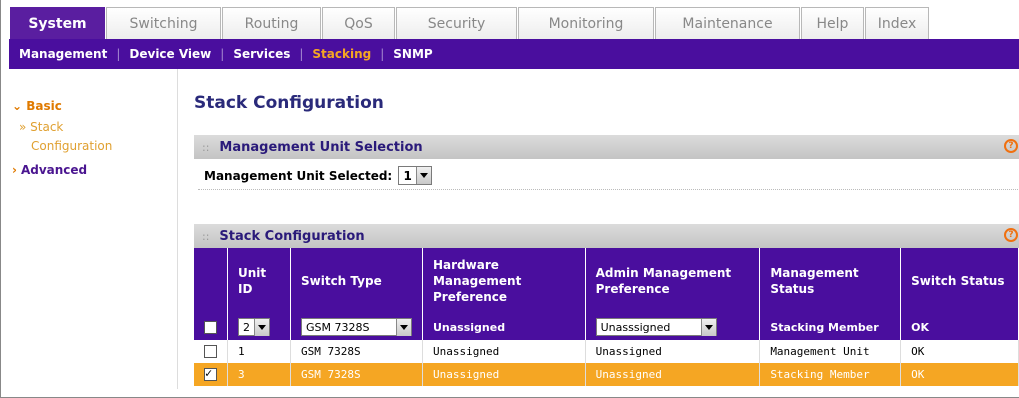 The image size is (1019, 398). What do you see at coordinates (830, 351) in the screenshot?
I see `mgmt-status-cell: Management Unit` at bounding box center [830, 351].